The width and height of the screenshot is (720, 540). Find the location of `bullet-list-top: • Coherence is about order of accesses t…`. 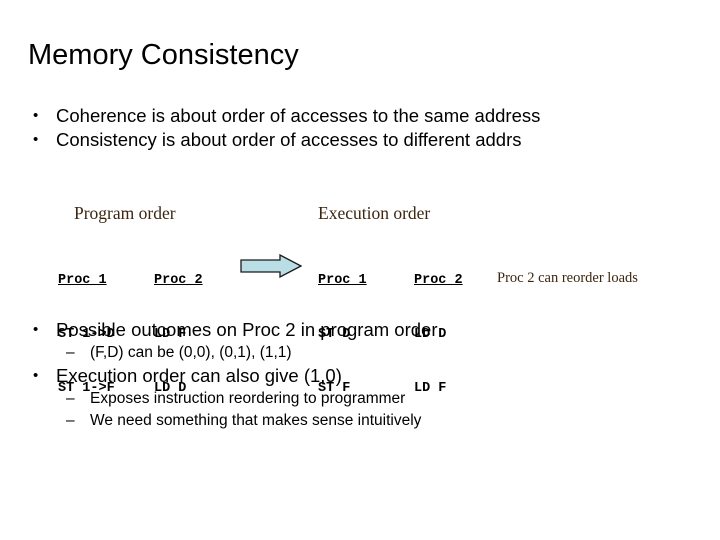

bullet-list-top: • Coherence is about order of accesses t… is located at coordinates (360, 128).